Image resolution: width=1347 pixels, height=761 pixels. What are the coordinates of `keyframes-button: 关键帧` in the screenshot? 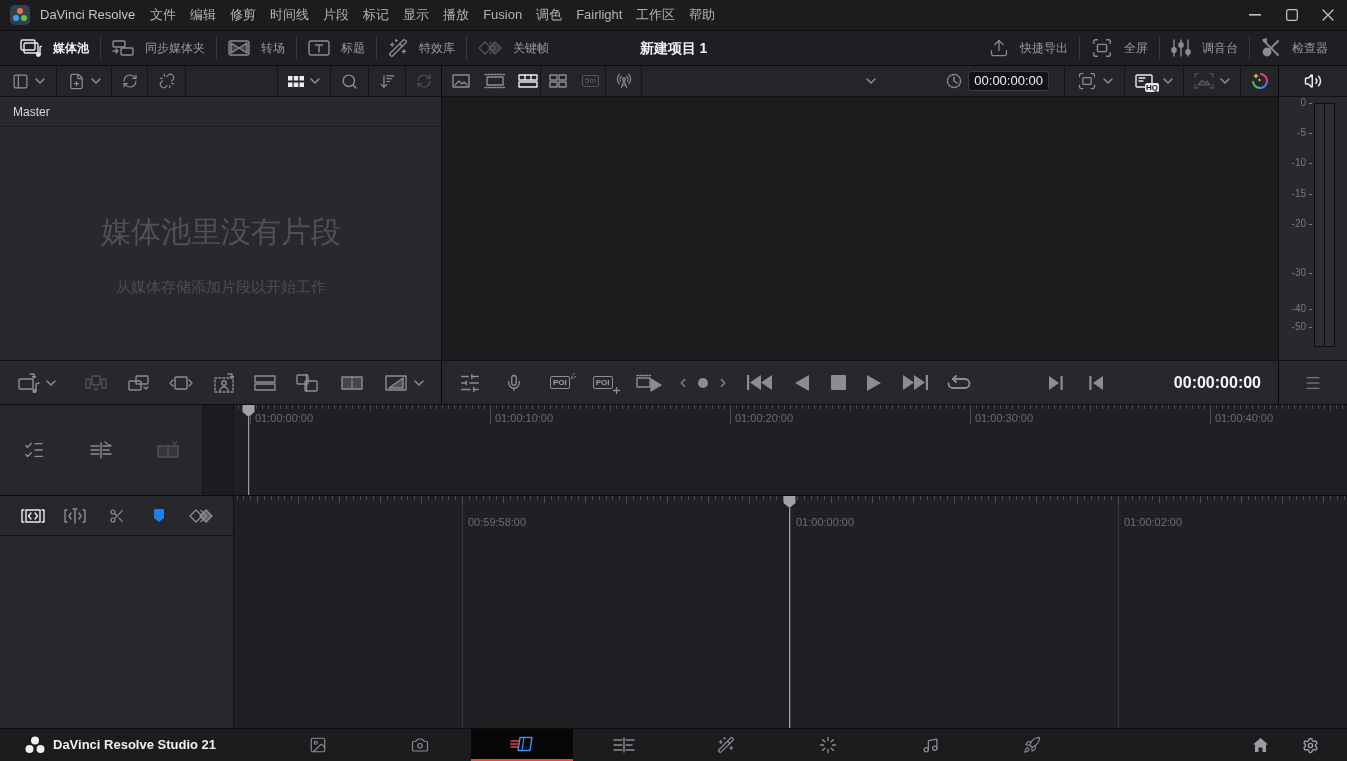 It's located at (513, 48).